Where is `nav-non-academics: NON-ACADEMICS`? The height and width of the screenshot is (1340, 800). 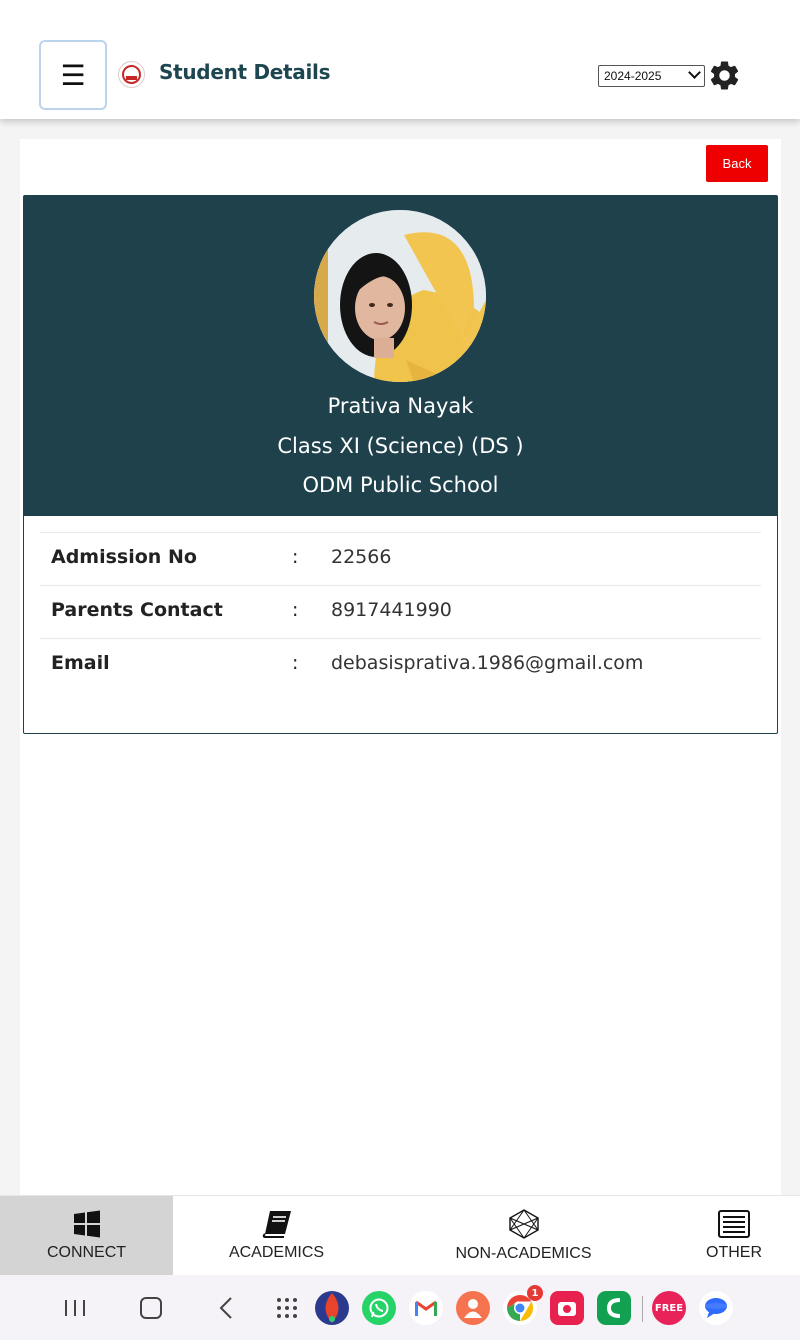 nav-non-academics: NON-ACADEMICS is located at coordinates (523, 1236).